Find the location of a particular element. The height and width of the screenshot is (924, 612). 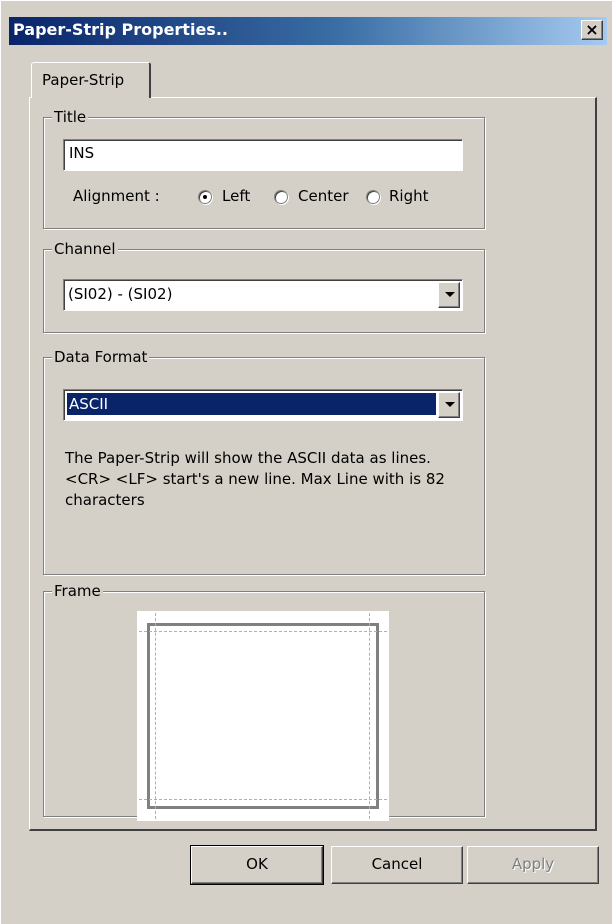

alignment-label: Alignment : is located at coordinates (116, 196).